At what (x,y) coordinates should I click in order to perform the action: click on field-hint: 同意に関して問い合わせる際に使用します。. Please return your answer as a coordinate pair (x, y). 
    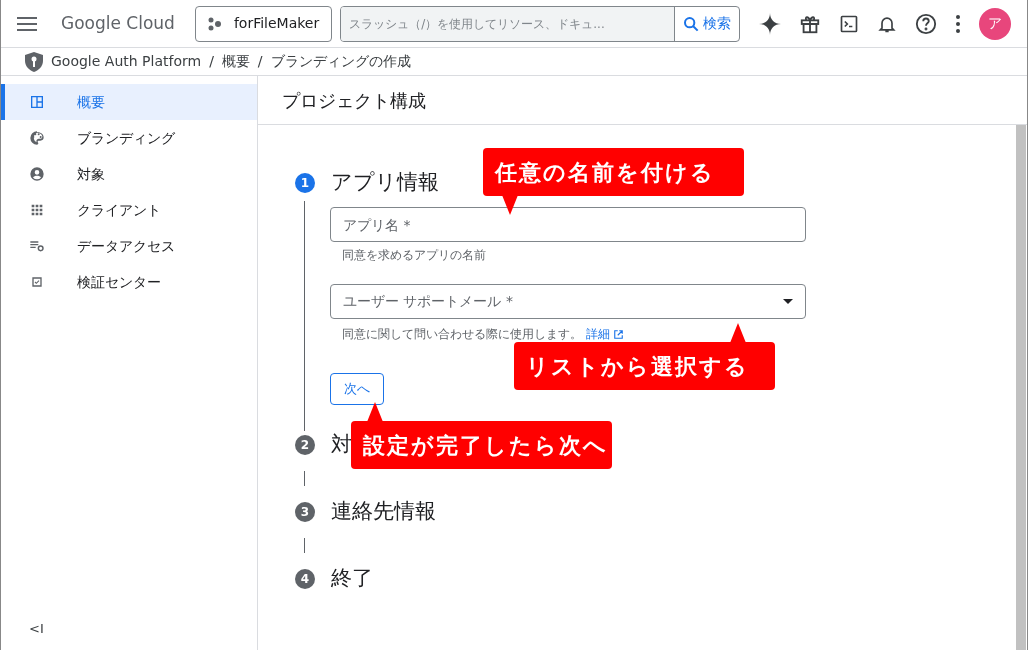
    Looking at the image, I should click on (462, 334).